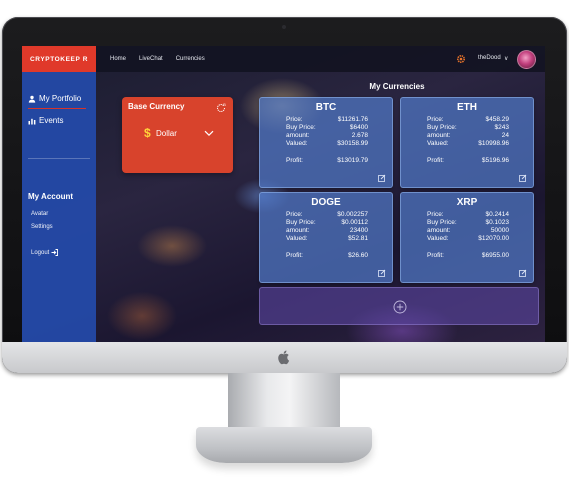  I want to click on plus-circle-icon, so click(400, 307).